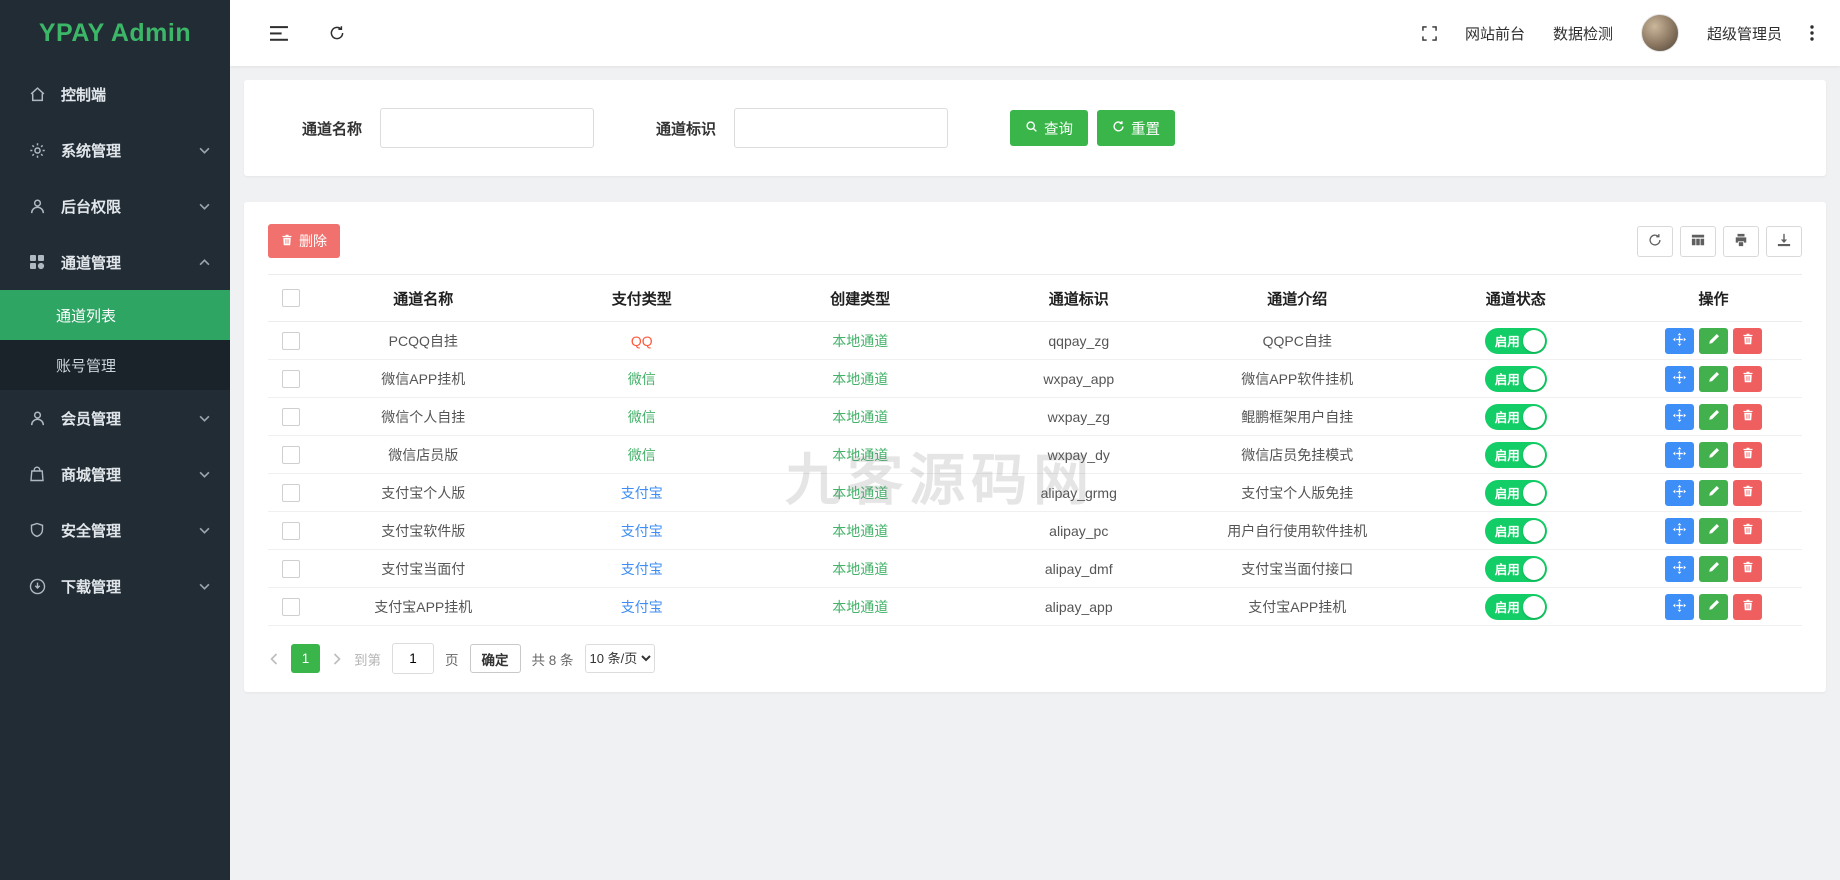 The height and width of the screenshot is (880, 1840). I want to click on table-row: 微信个人自挂 微信 本地通道 wxpay_zg 鲲鹏框架用户自挂 启用, so click(1035, 416).